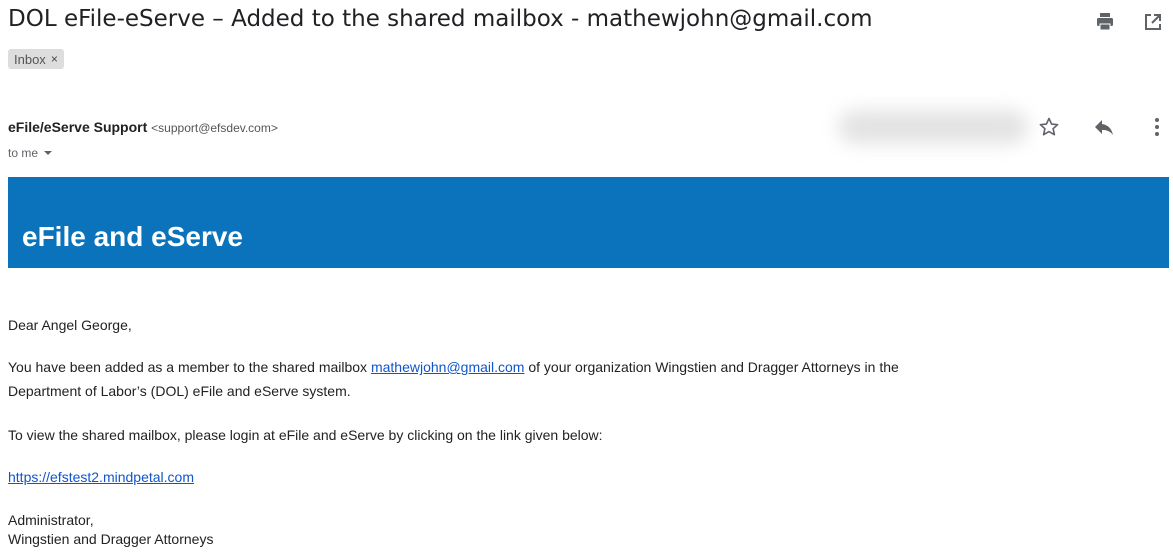  Describe the element at coordinates (54, 59) in the screenshot. I see `remove-label-icon: ×` at that location.